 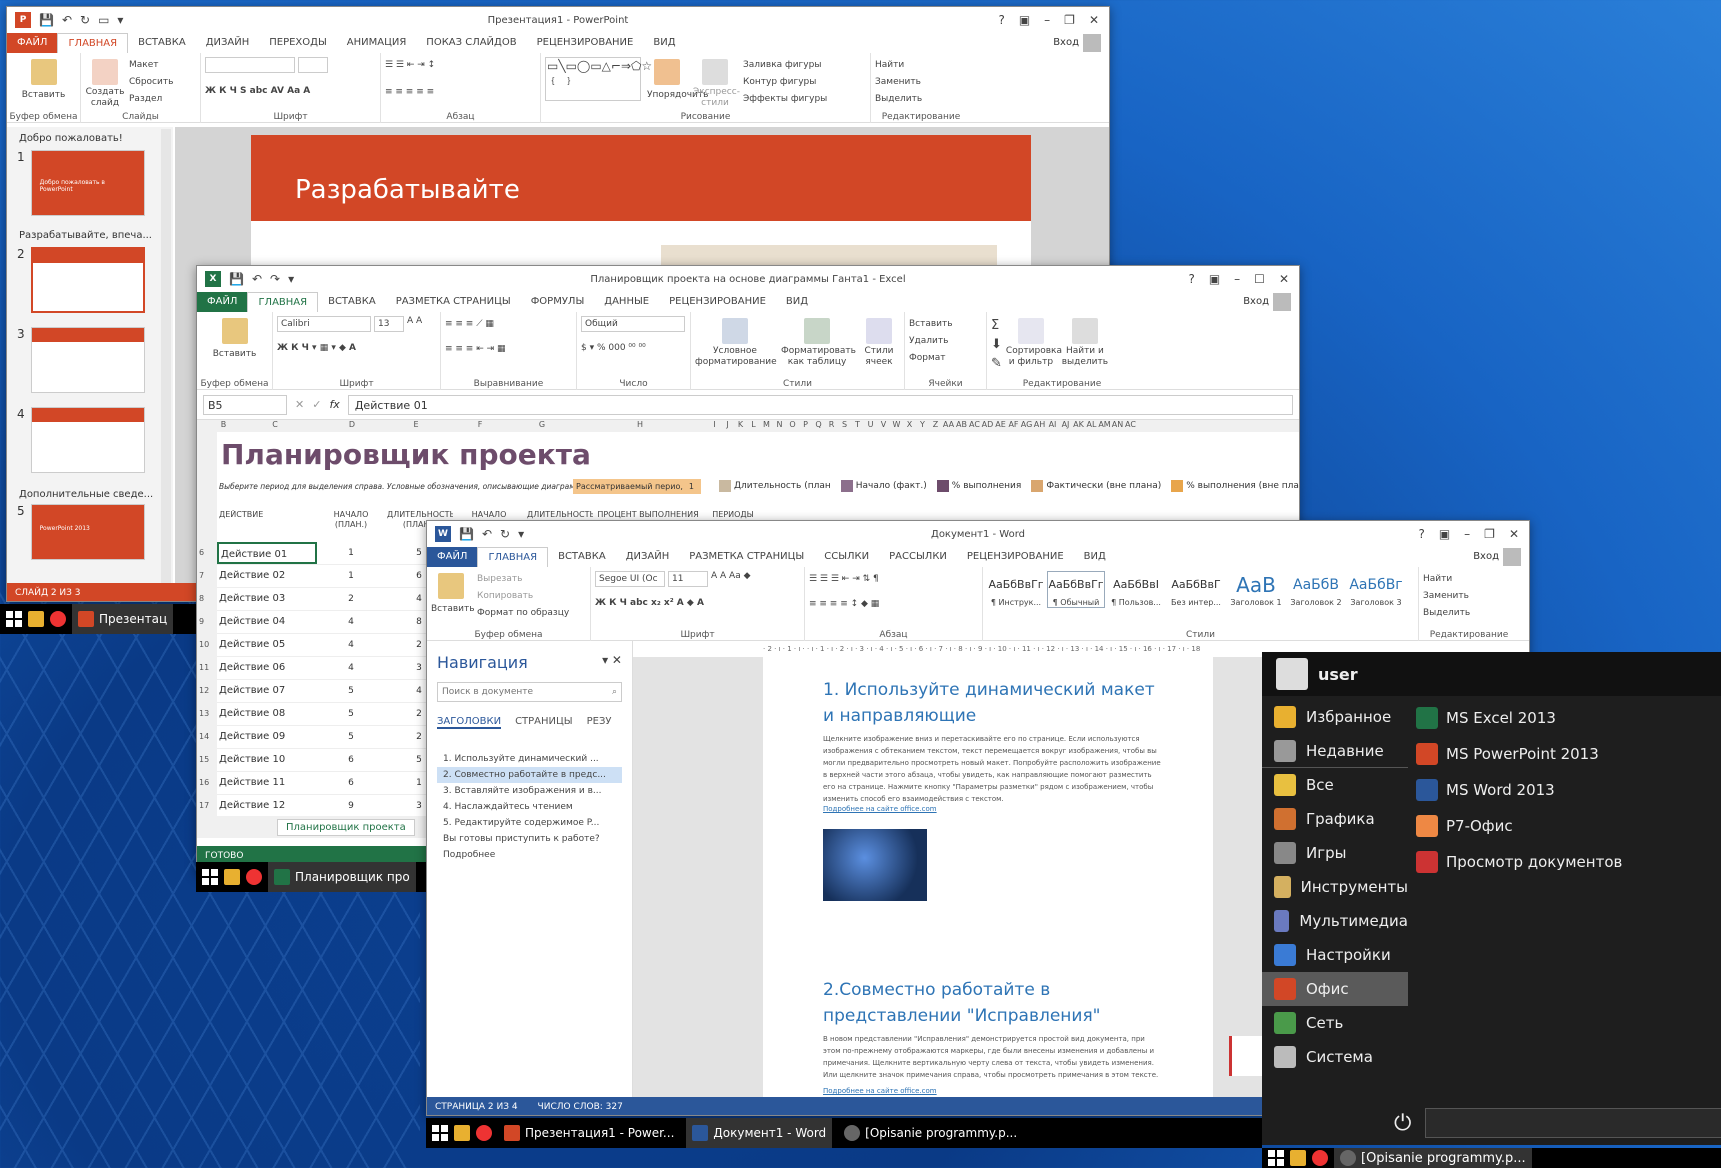 I want to click on cell-styles-icon, so click(x=879, y=331).